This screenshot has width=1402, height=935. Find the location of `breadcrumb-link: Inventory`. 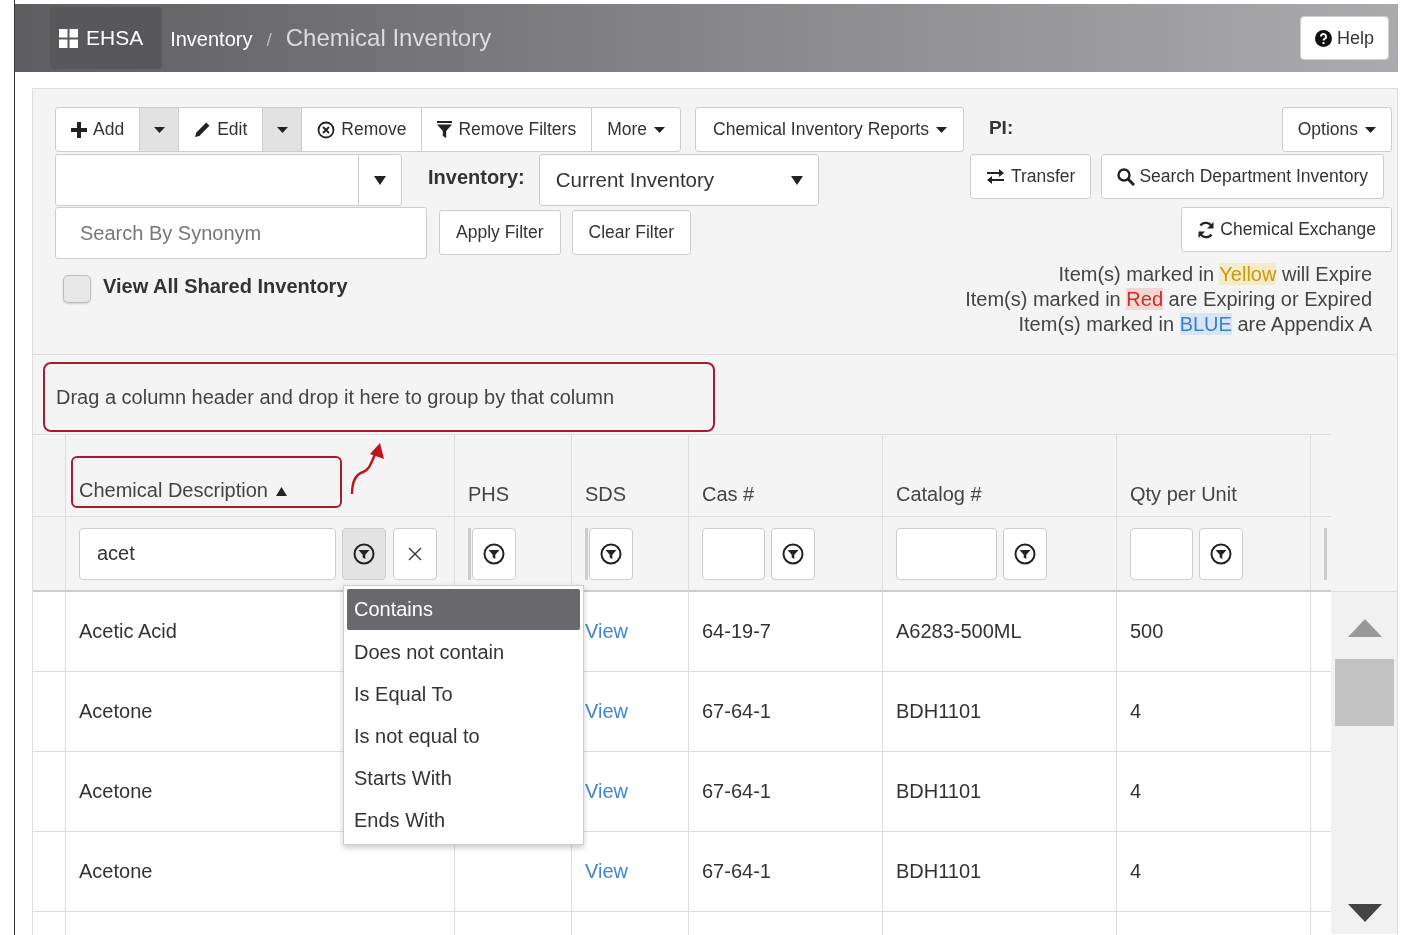

breadcrumb-link: Inventory is located at coordinates (211, 39).